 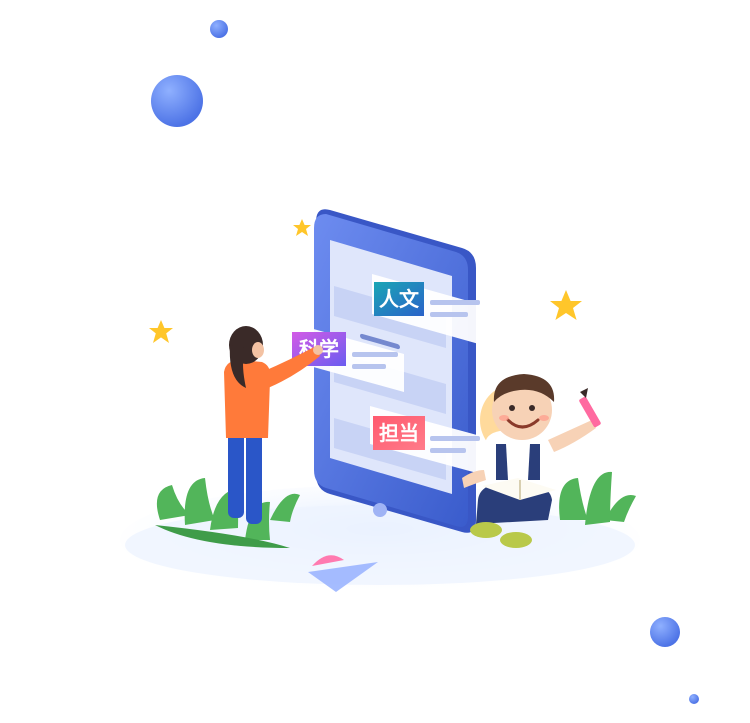 What do you see at coordinates (399, 299) in the screenshot?
I see `card-label: 人文` at bounding box center [399, 299].